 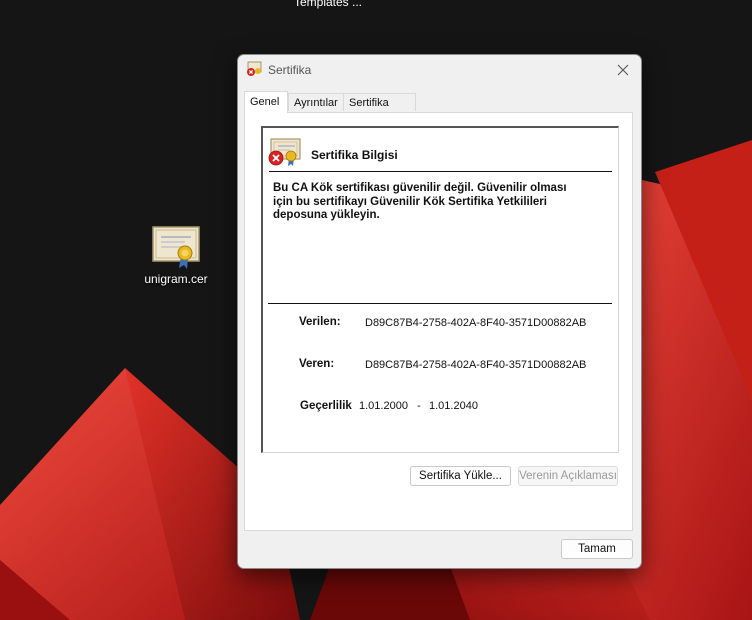 I want to click on issuer-statement-button: Verenin Açıklaması, so click(x=568, y=476).